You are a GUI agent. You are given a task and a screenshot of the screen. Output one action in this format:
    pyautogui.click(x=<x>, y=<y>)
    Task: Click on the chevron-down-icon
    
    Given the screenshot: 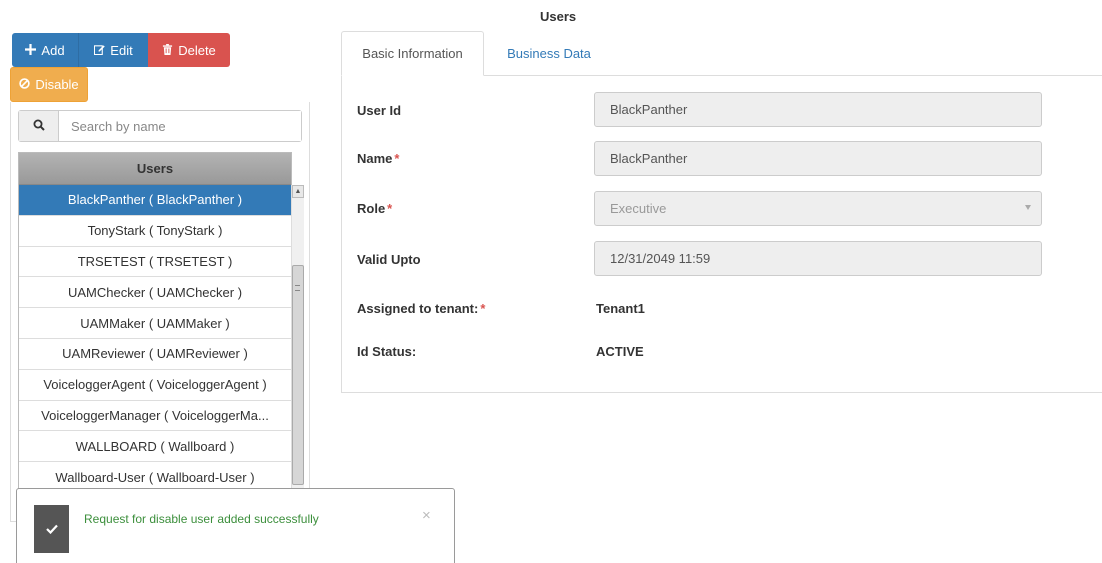 What is the action you would take?
    pyautogui.click(x=1028, y=207)
    